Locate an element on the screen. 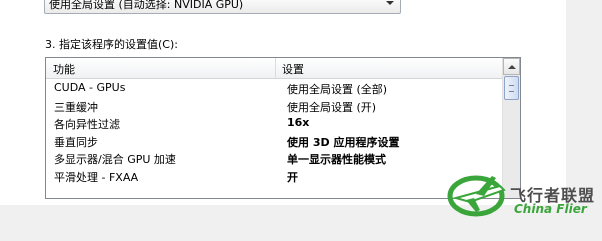 Image resolution: width=602 pixels, height=241 pixels. feature-name: 平滑处理 - FXAA is located at coordinates (96, 177).